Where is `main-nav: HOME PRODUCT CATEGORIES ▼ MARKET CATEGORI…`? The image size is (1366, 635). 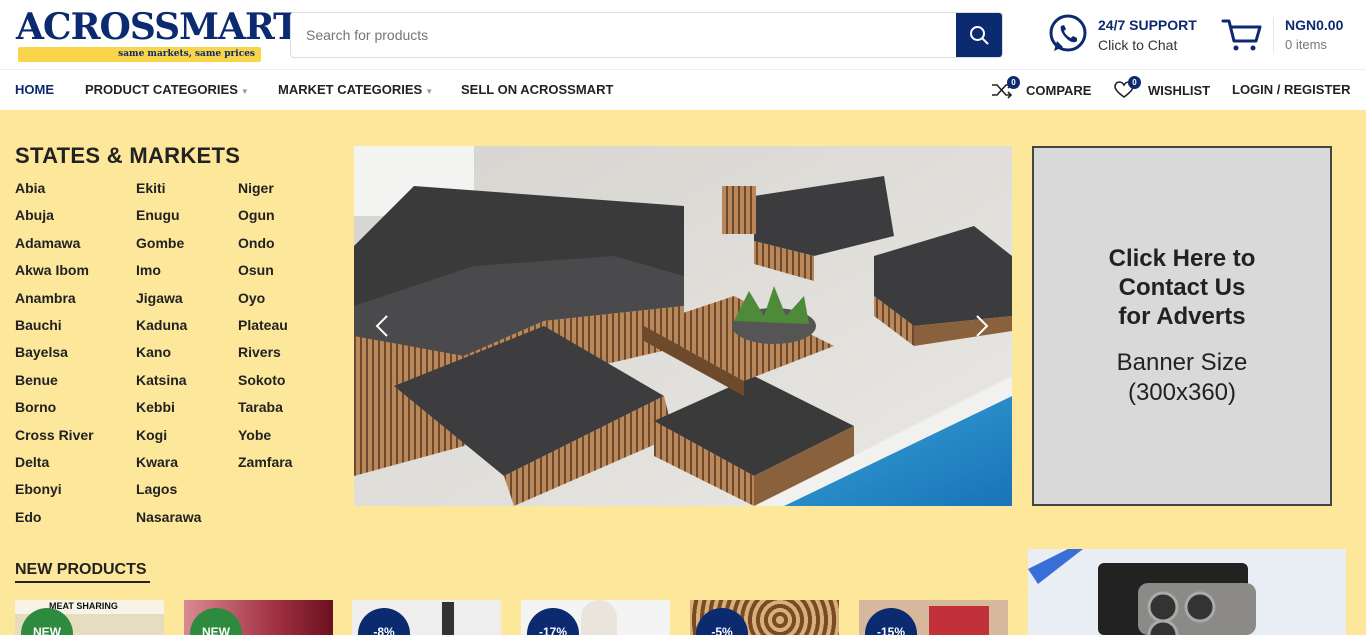 main-nav: HOME PRODUCT CATEGORIES ▼ MARKET CATEGORI… is located at coordinates (683, 90).